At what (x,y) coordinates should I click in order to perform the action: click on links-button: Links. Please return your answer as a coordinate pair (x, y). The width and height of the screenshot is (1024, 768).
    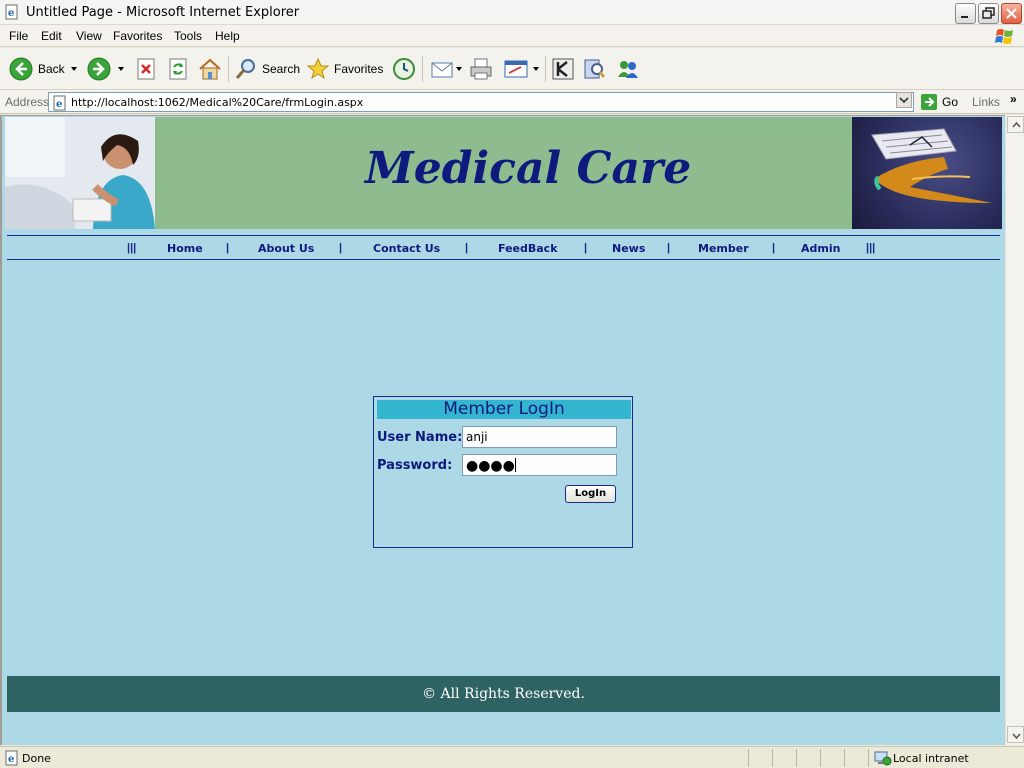
    Looking at the image, I should click on (986, 102).